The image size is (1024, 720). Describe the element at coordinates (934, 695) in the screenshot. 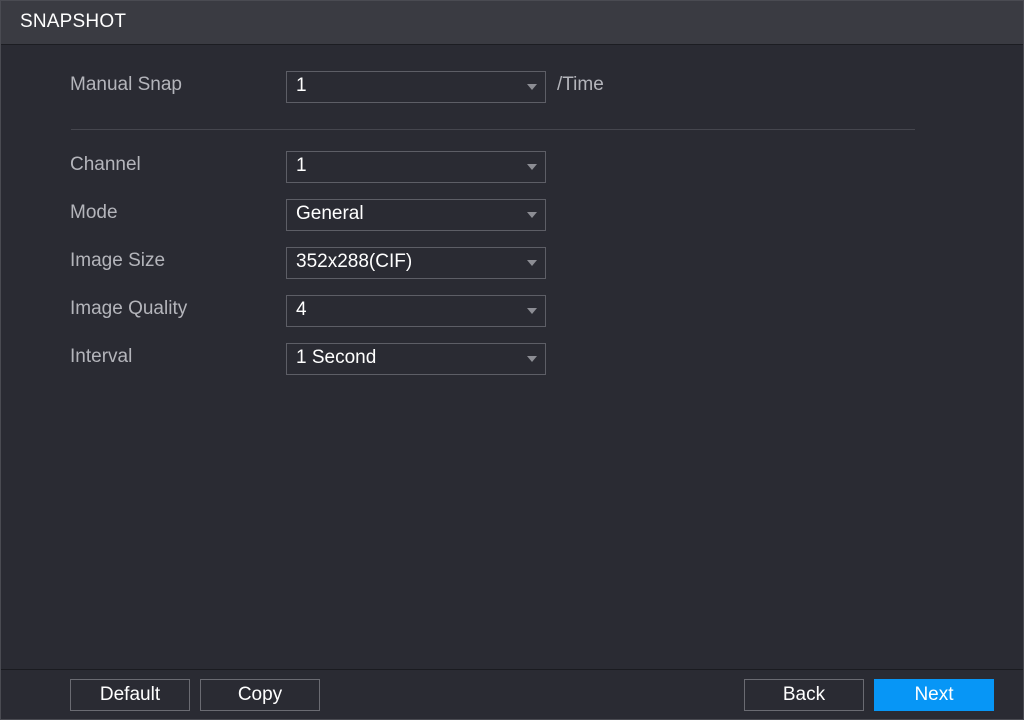

I see `next-button: Next` at that location.